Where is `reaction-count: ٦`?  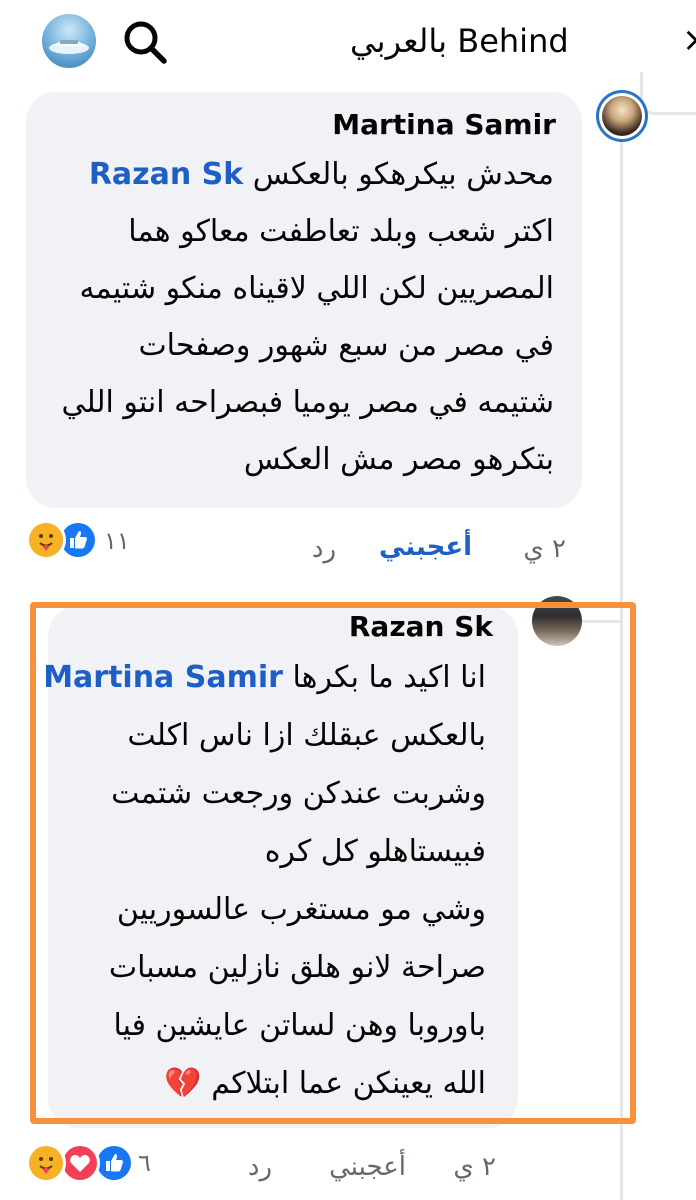 reaction-count: ٦ is located at coordinates (144, 1163).